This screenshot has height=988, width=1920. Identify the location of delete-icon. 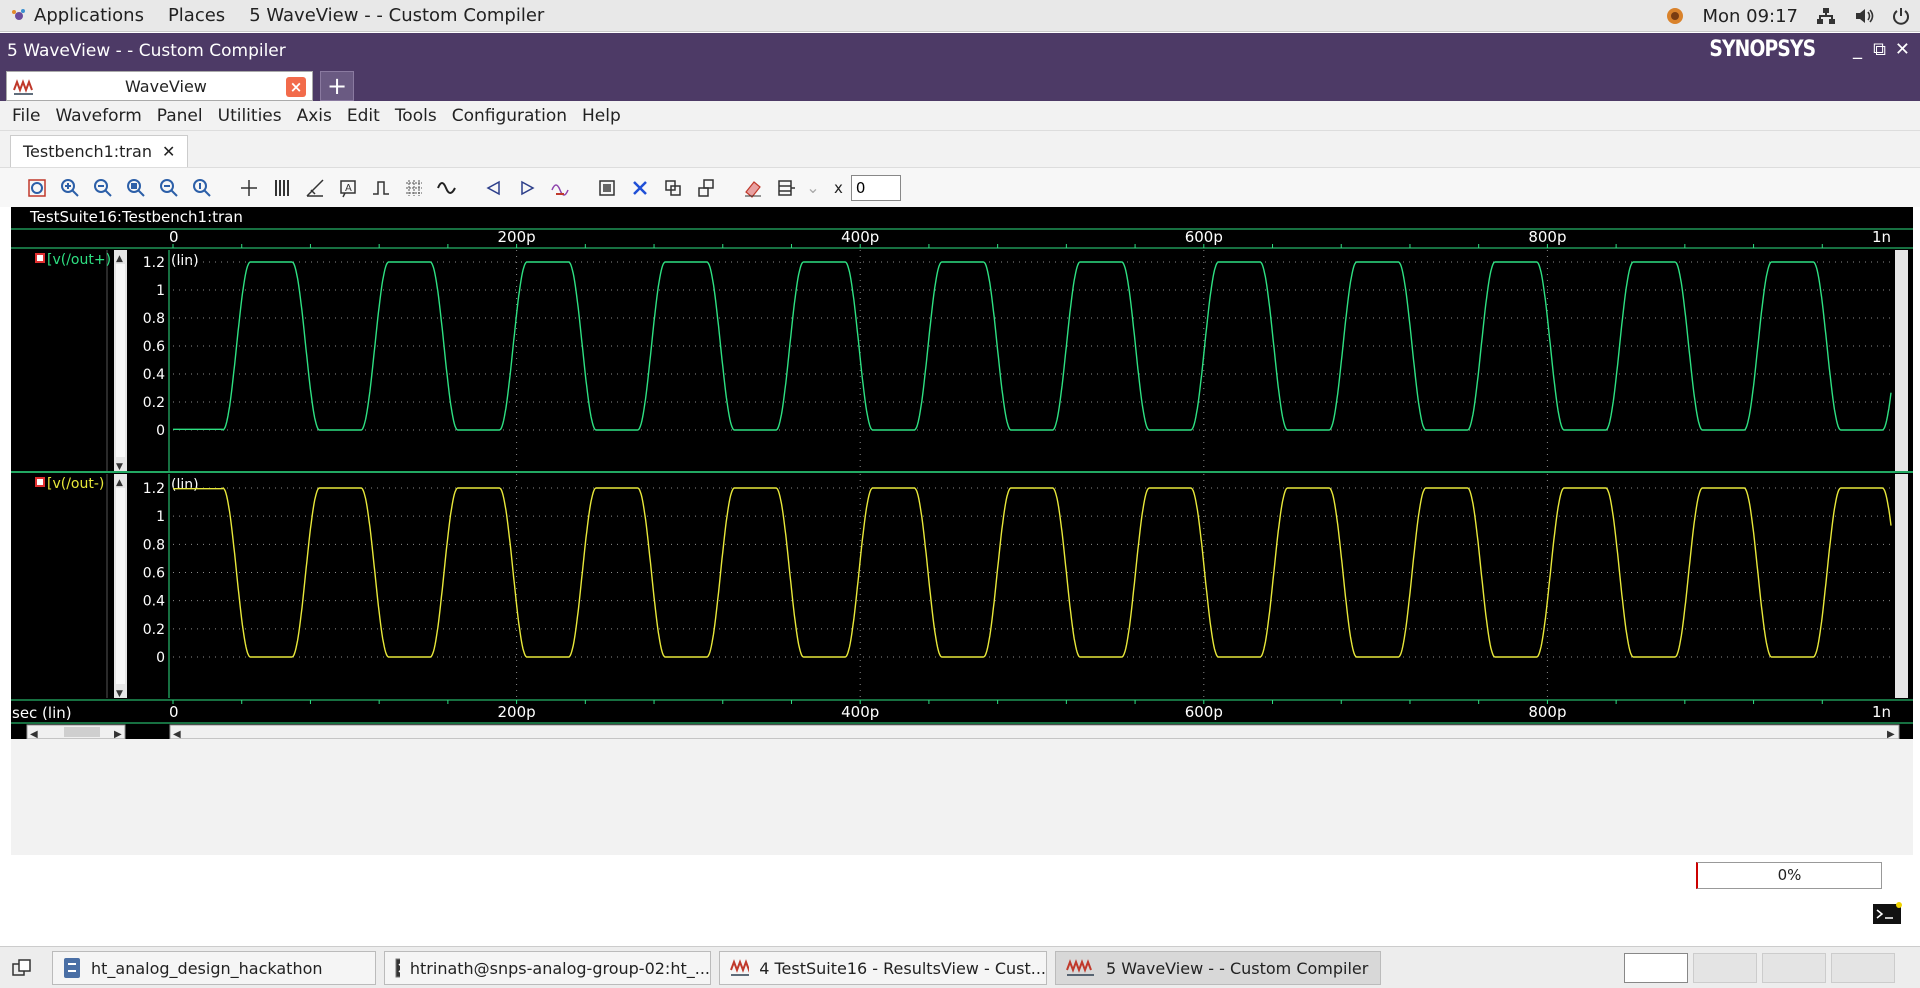
(639, 187).